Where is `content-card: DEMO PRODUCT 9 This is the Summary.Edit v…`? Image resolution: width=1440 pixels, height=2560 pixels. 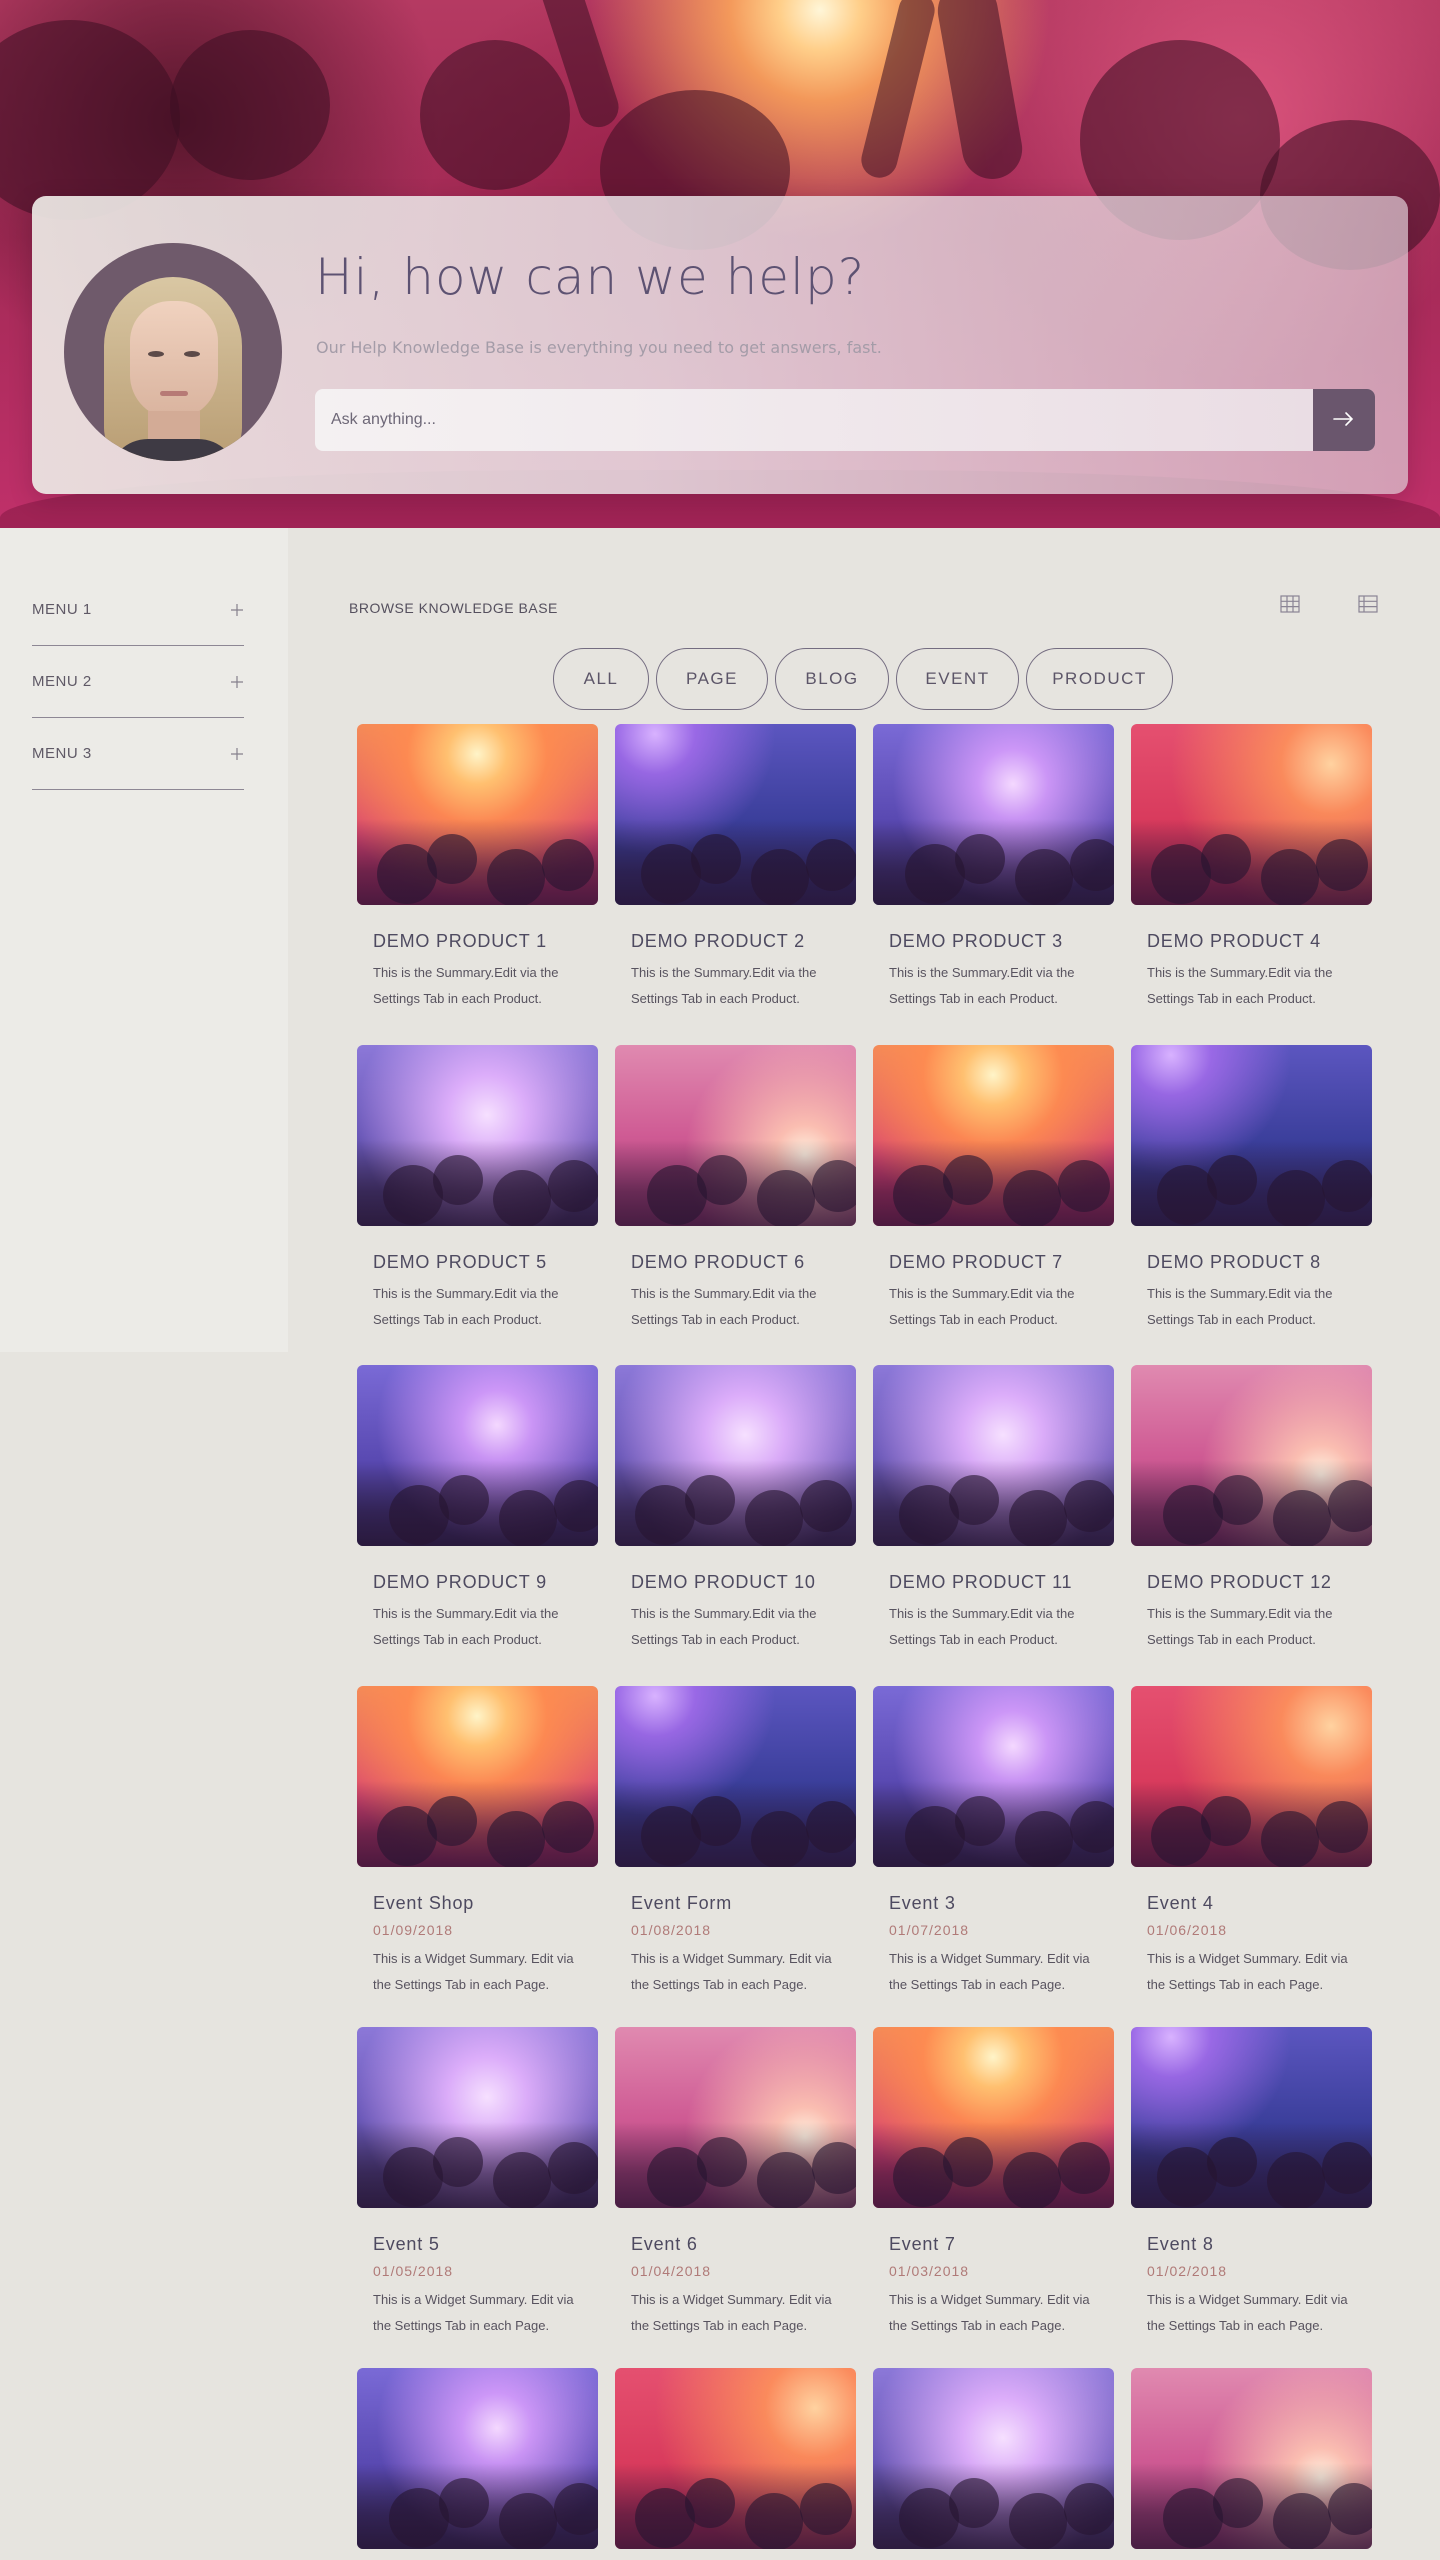 content-card: DEMO PRODUCT 9 This is the Summary.Edit v… is located at coordinates (477, 1509).